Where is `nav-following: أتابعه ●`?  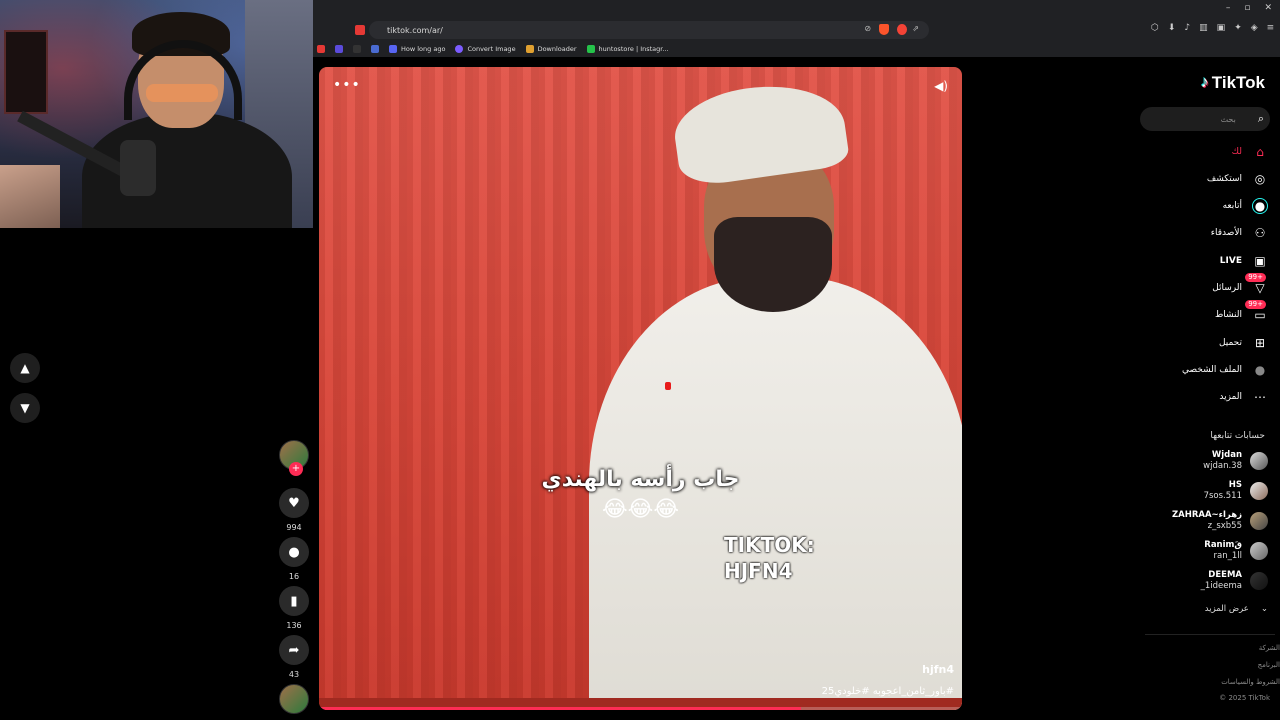
nav-following: أتابعه ● is located at coordinates (1245, 206).